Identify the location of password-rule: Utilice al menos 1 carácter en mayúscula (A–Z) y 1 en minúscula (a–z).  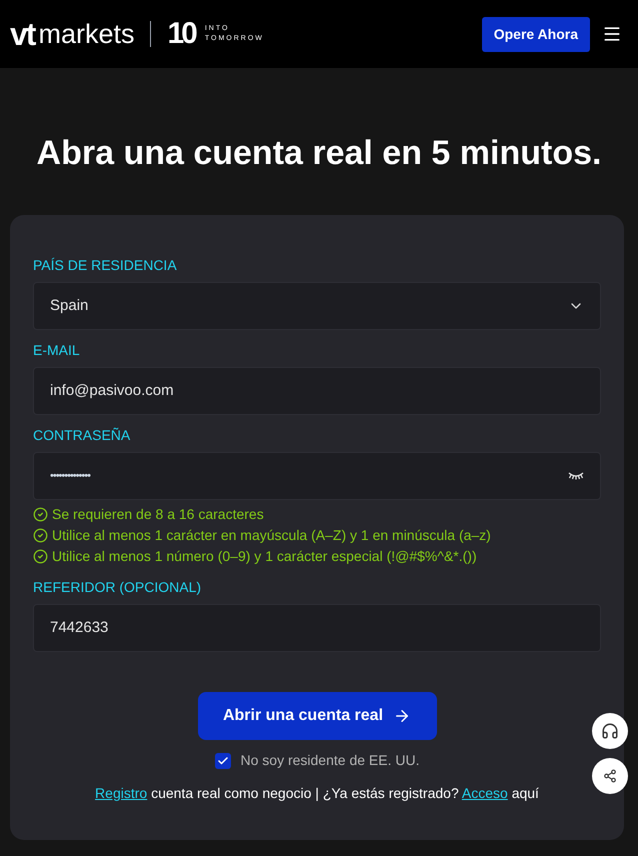
(271, 535).